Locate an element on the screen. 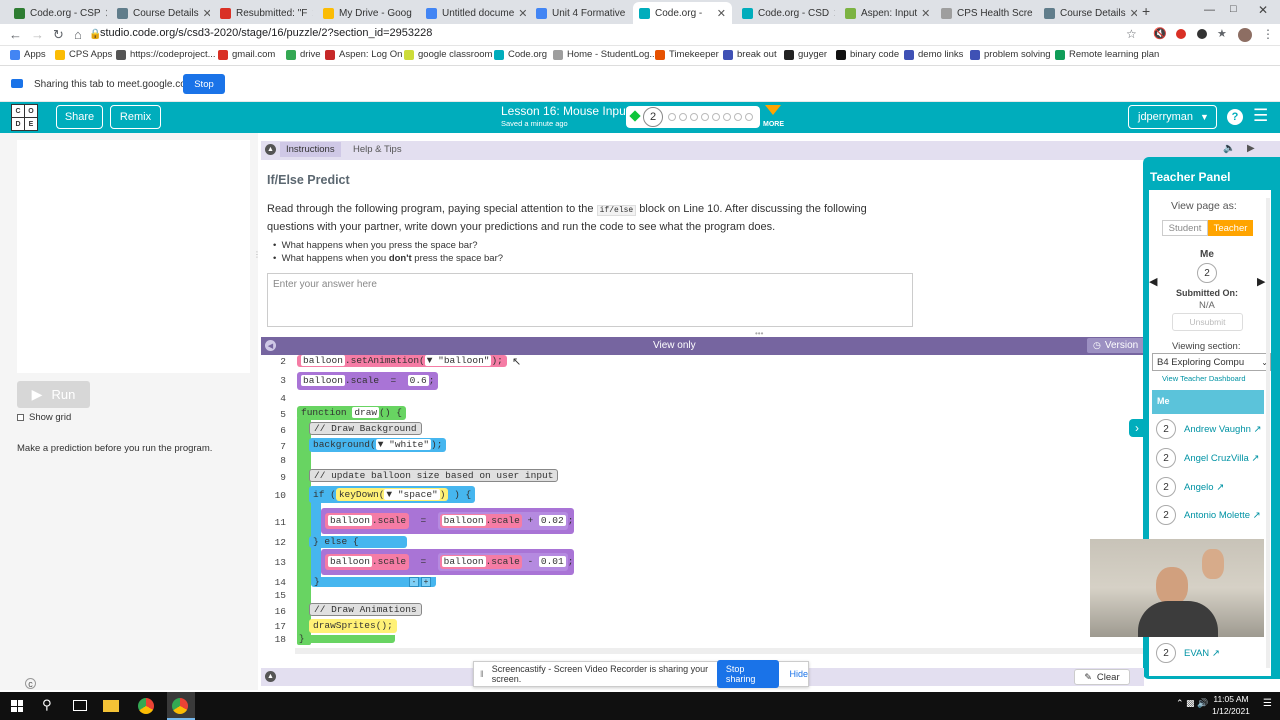  expand-console-icon: ▲ is located at coordinates (270, 676).